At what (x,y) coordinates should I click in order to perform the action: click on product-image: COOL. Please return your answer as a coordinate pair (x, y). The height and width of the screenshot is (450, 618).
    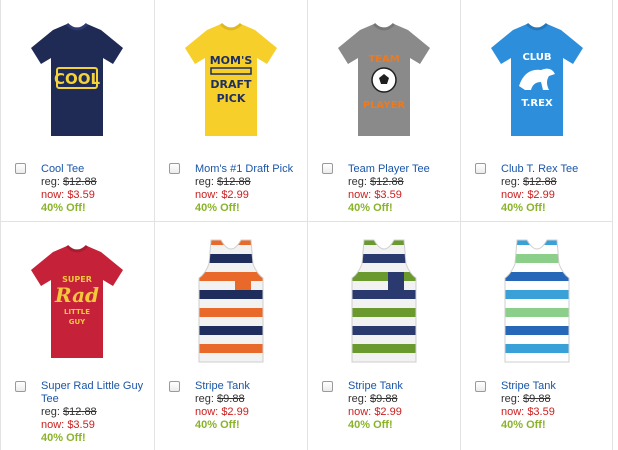
    Looking at the image, I should click on (77, 84).